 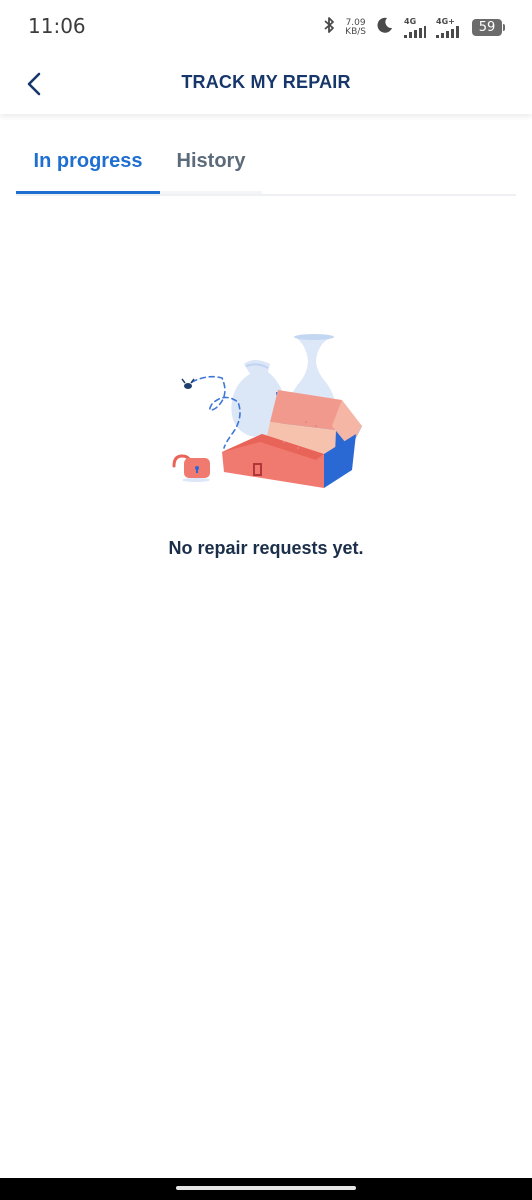 I want to click on status-time: 11:06, so click(x=57, y=26).